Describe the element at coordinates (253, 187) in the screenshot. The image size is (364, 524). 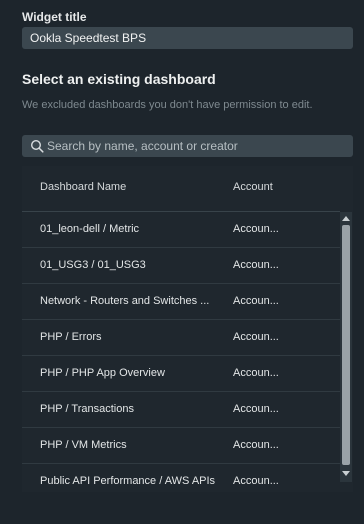
I see `column-header-account: Account` at that location.